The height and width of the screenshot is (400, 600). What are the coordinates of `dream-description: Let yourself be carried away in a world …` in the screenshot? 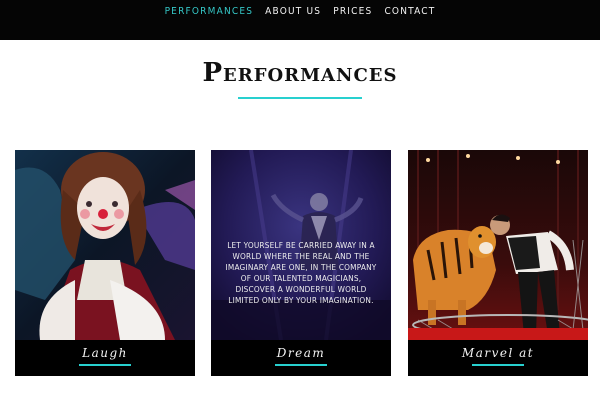 It's located at (301, 272).